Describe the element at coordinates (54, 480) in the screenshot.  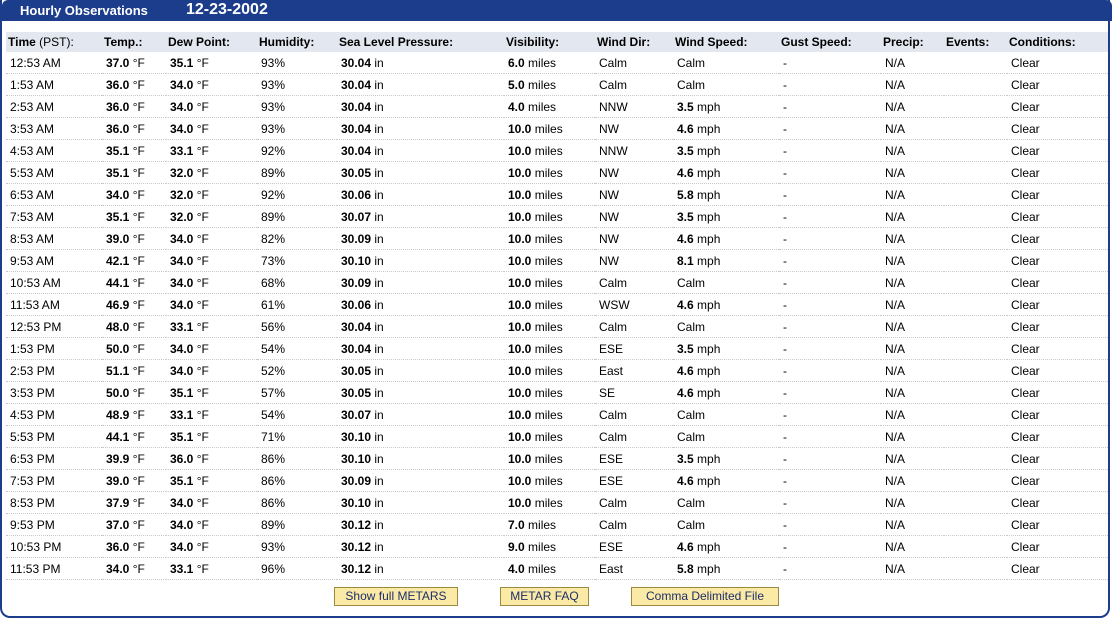
I see `cell-time: 7:53 PM` at that location.